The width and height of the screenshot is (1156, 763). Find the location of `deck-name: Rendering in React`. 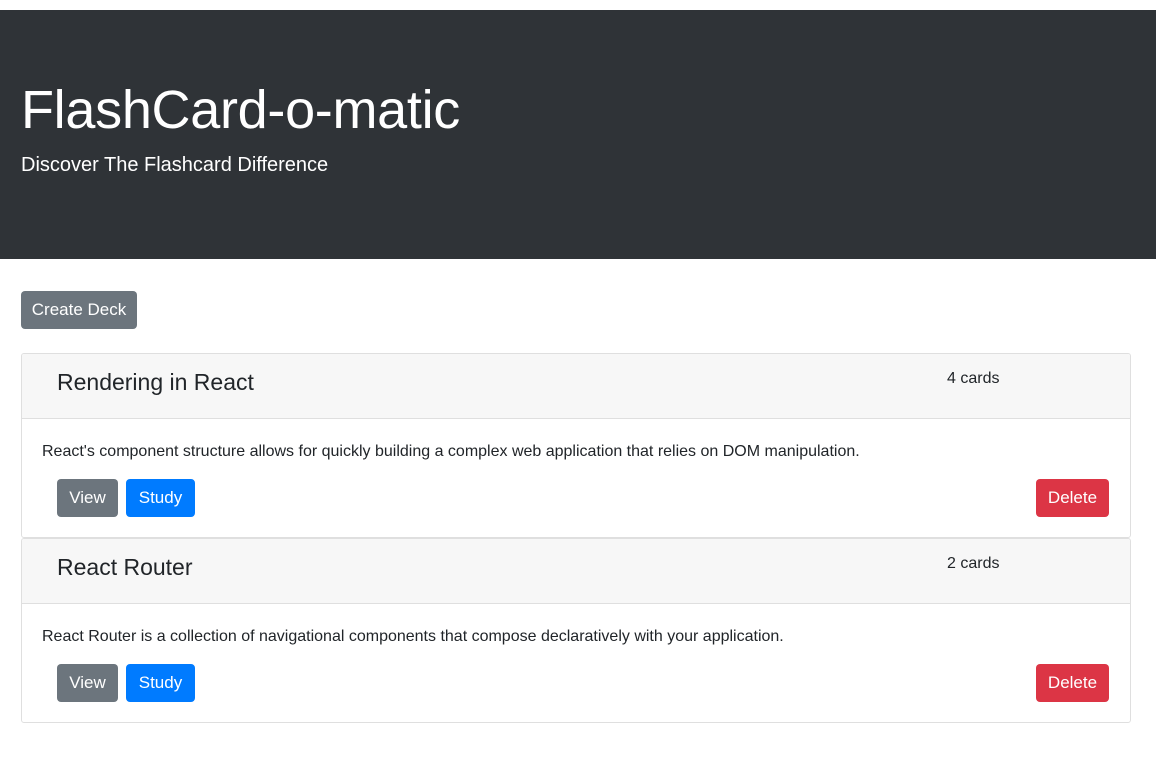

deck-name: Rendering in React is located at coordinates (155, 382).